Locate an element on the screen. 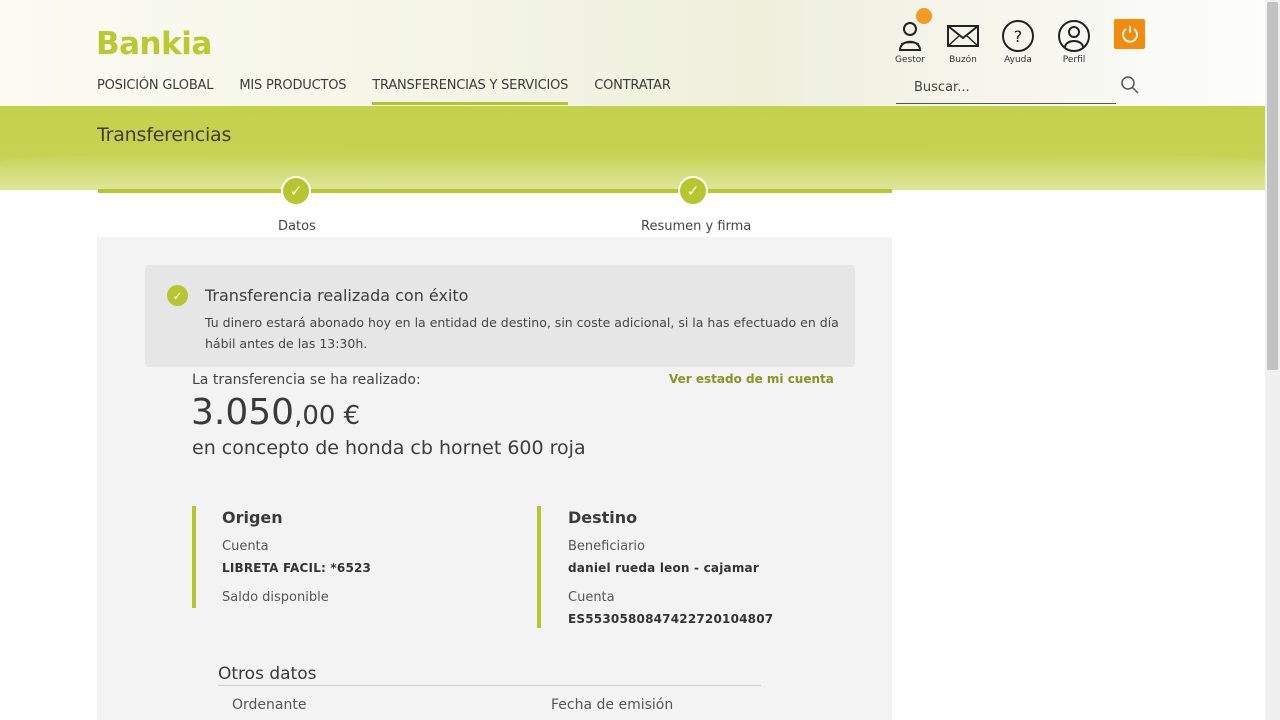  search-icon is located at coordinates (1130, 85).